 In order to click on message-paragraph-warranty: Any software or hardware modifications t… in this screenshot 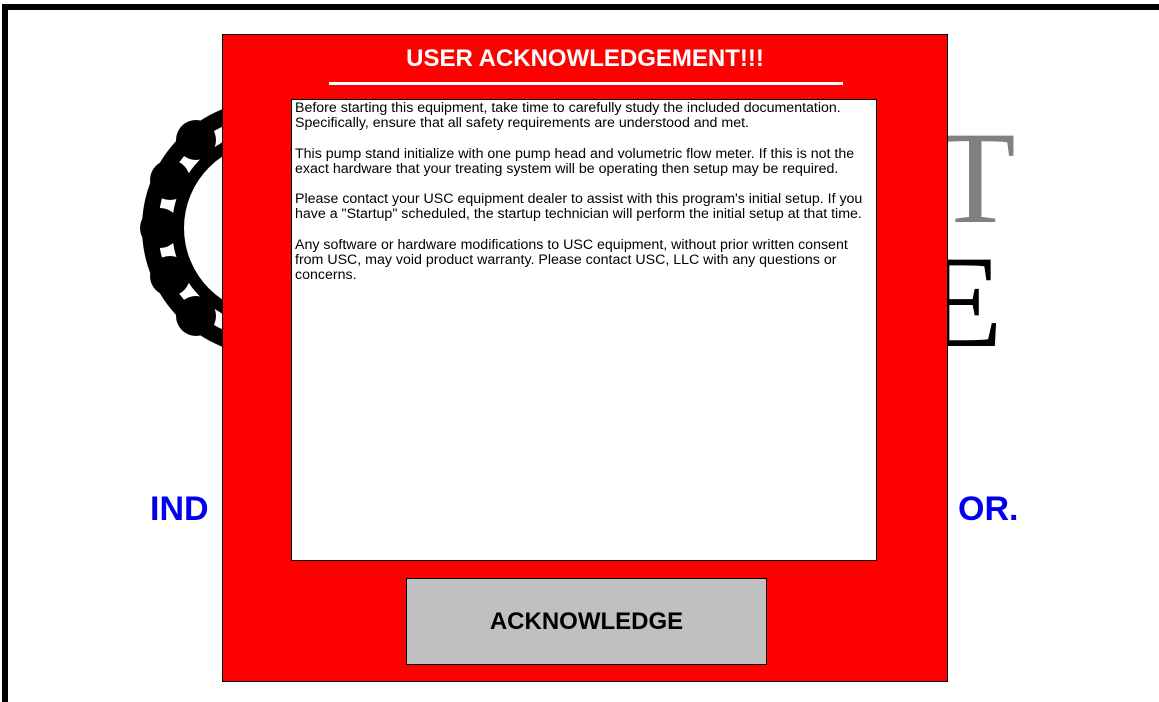, I will do `click(571, 260)`.